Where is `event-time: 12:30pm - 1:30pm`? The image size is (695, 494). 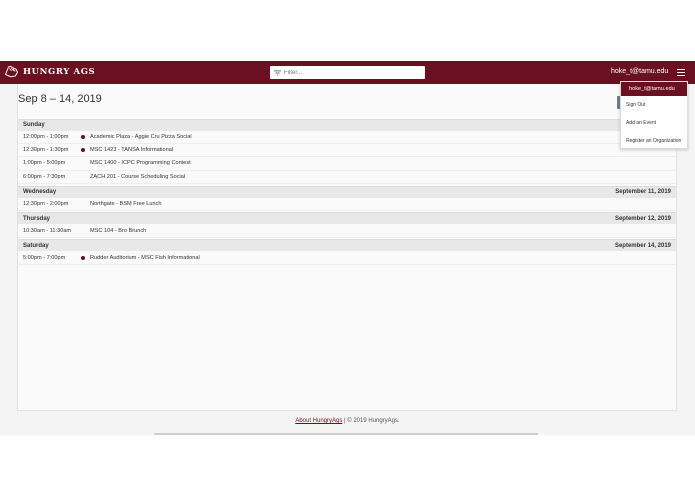 event-time: 12:30pm - 1:30pm is located at coordinates (46, 150).